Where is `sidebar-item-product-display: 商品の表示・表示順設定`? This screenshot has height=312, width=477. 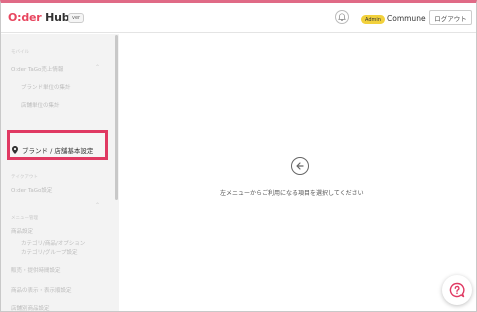
sidebar-item-product-display: 商品の表示・表示順設定 is located at coordinates (41, 290).